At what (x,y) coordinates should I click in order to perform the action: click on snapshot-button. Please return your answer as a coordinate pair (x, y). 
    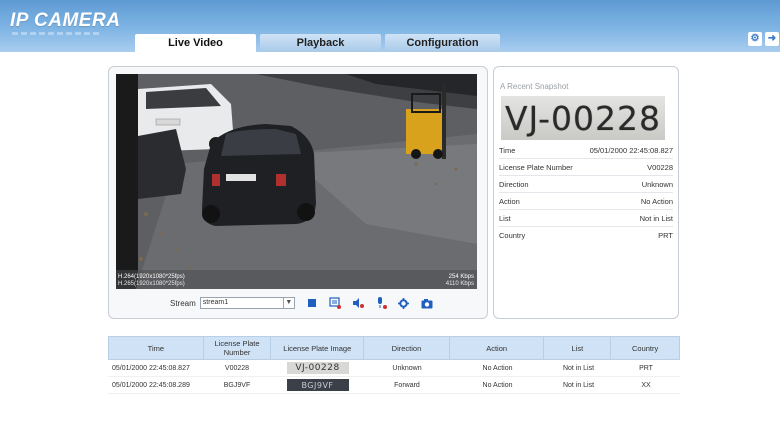
    Looking at the image, I should click on (427, 303).